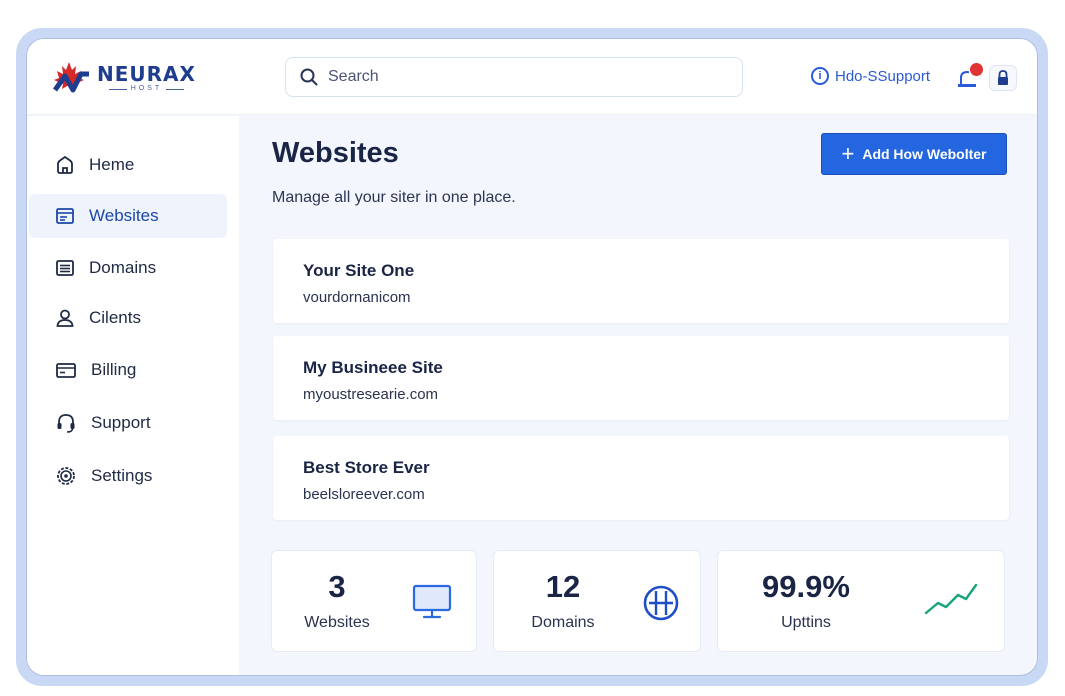 The image size is (1065, 696). I want to click on search-input, so click(518, 77).